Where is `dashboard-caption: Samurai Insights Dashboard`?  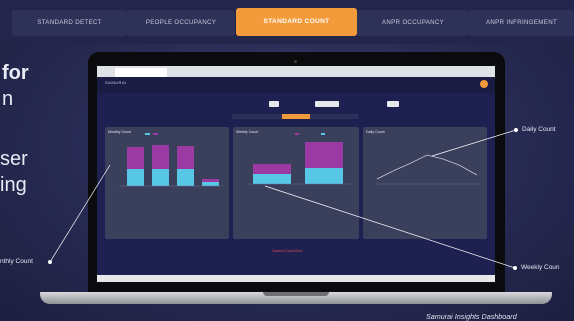 dashboard-caption: Samurai Insights Dashboard is located at coordinates (471, 316).